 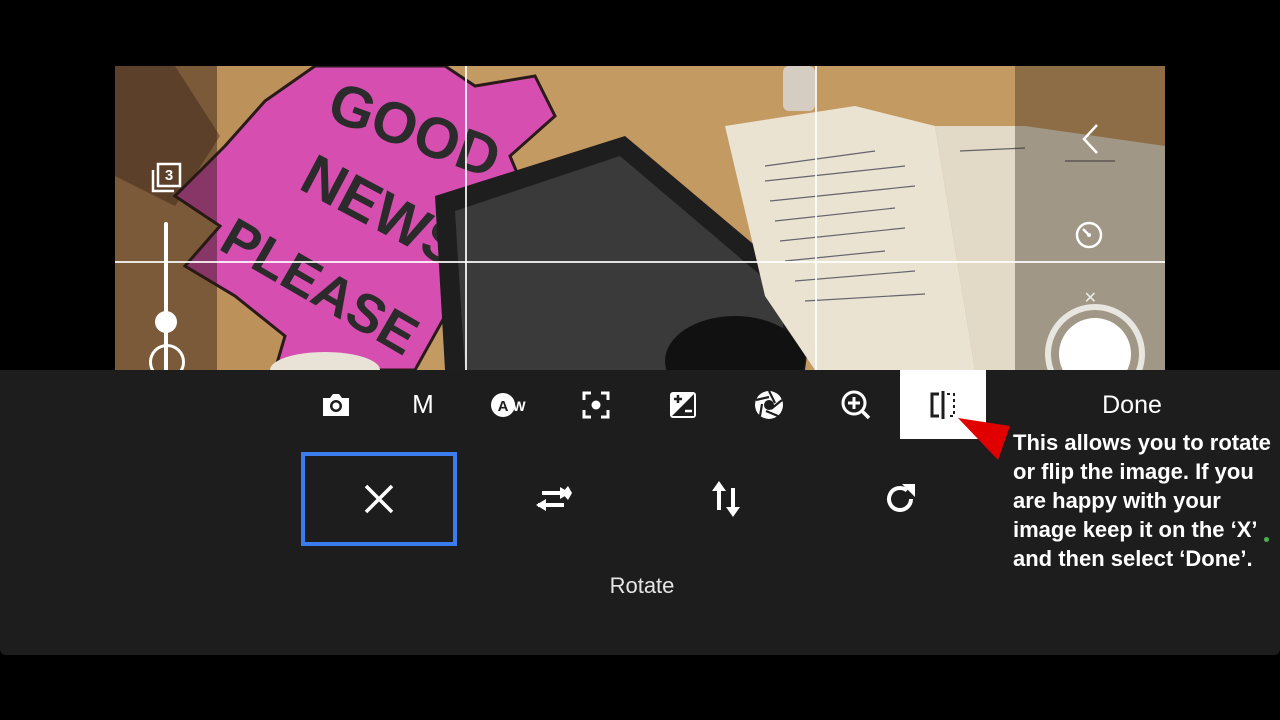 I want to click on auto-white-balance-icon: A W, so click(x=508, y=404).